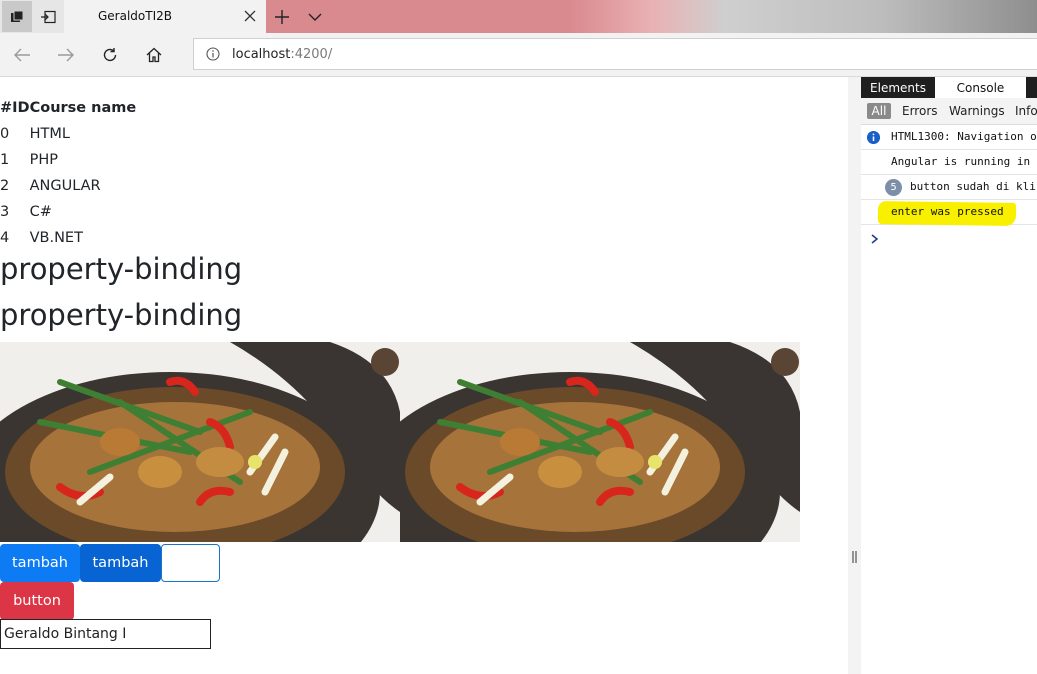 This screenshot has height=674, width=1037. What do you see at coordinates (213, 54) in the screenshot?
I see `site-info-icon` at bounding box center [213, 54].